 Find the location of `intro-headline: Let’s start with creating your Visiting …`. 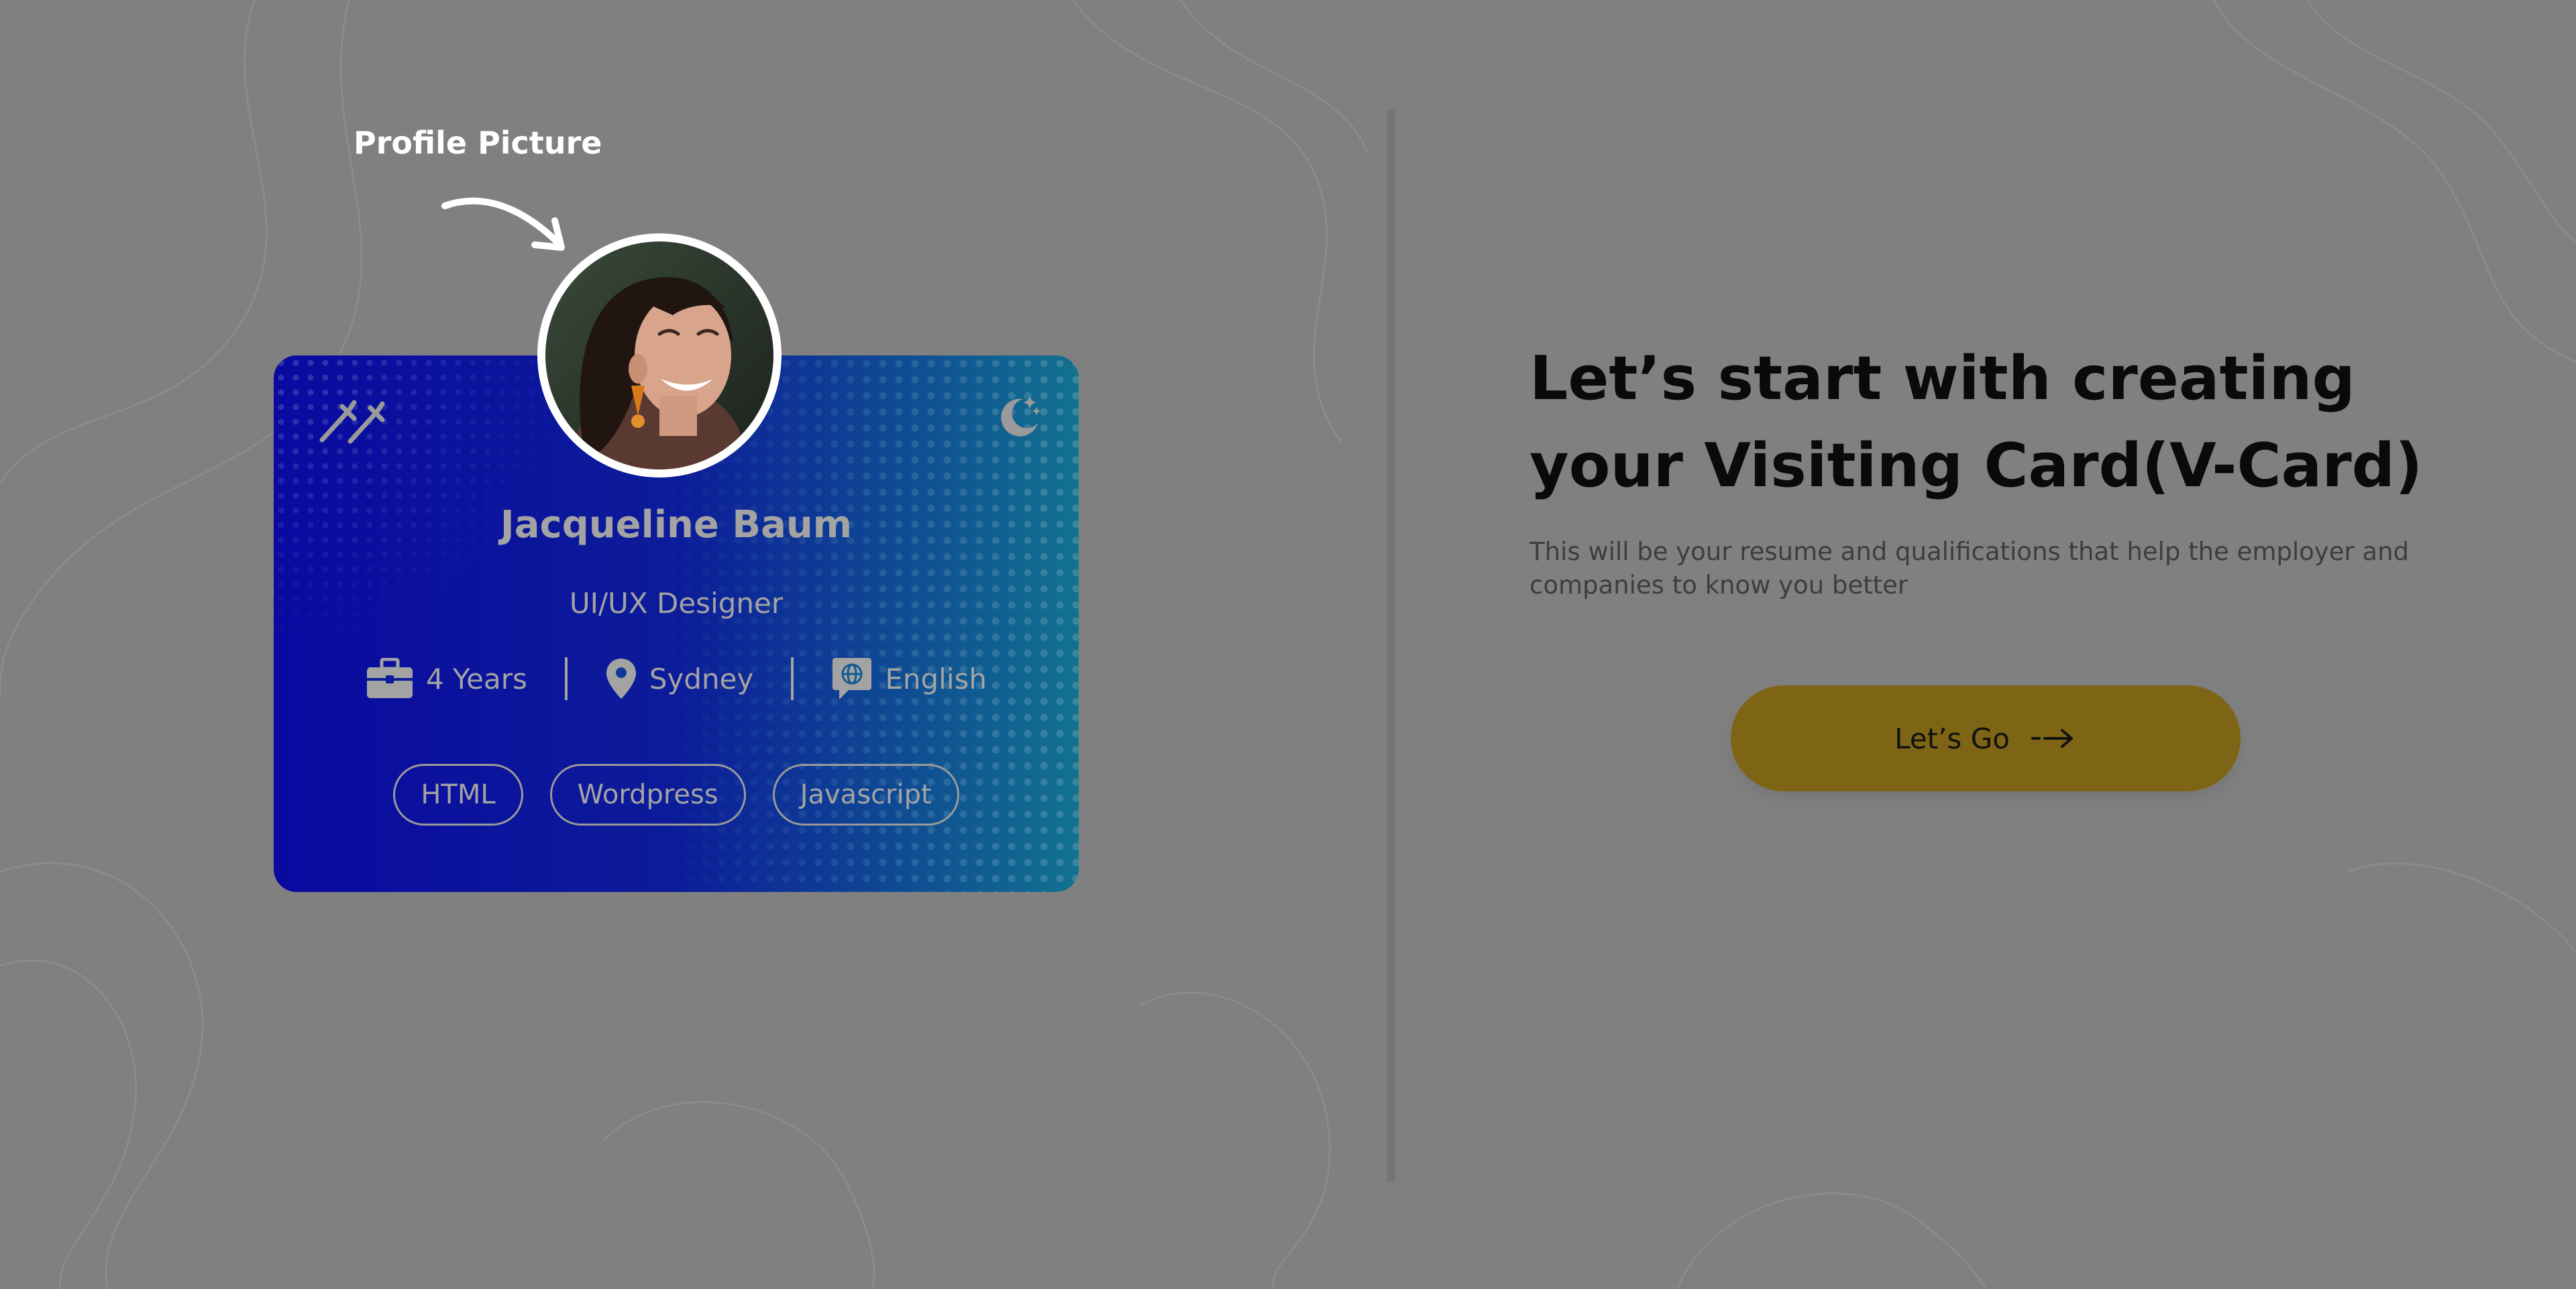

intro-headline: Let’s start with creating your Visiting … is located at coordinates (1999, 422).